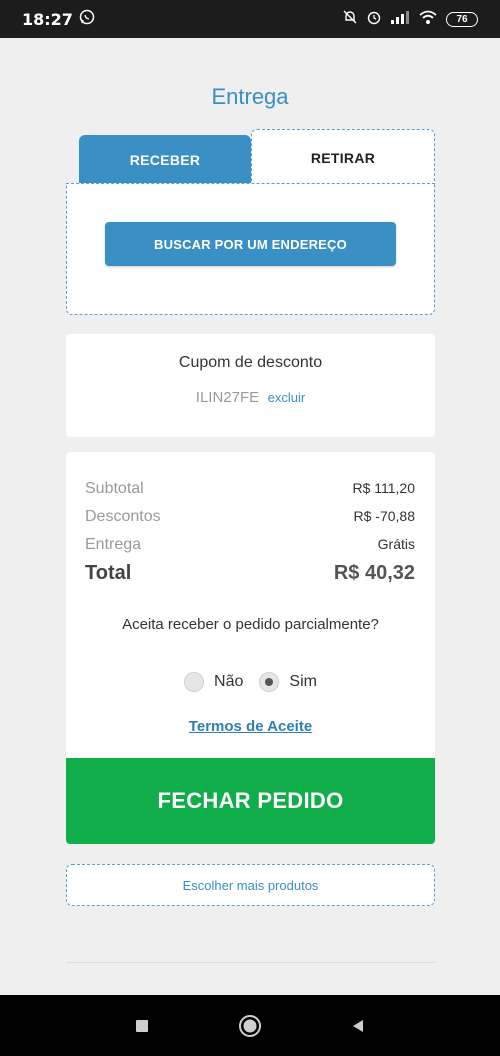 This screenshot has height=1056, width=500. Describe the element at coordinates (250, 517) in the screenshot. I see `discounts-row: Descontos R$ -70,88` at that location.